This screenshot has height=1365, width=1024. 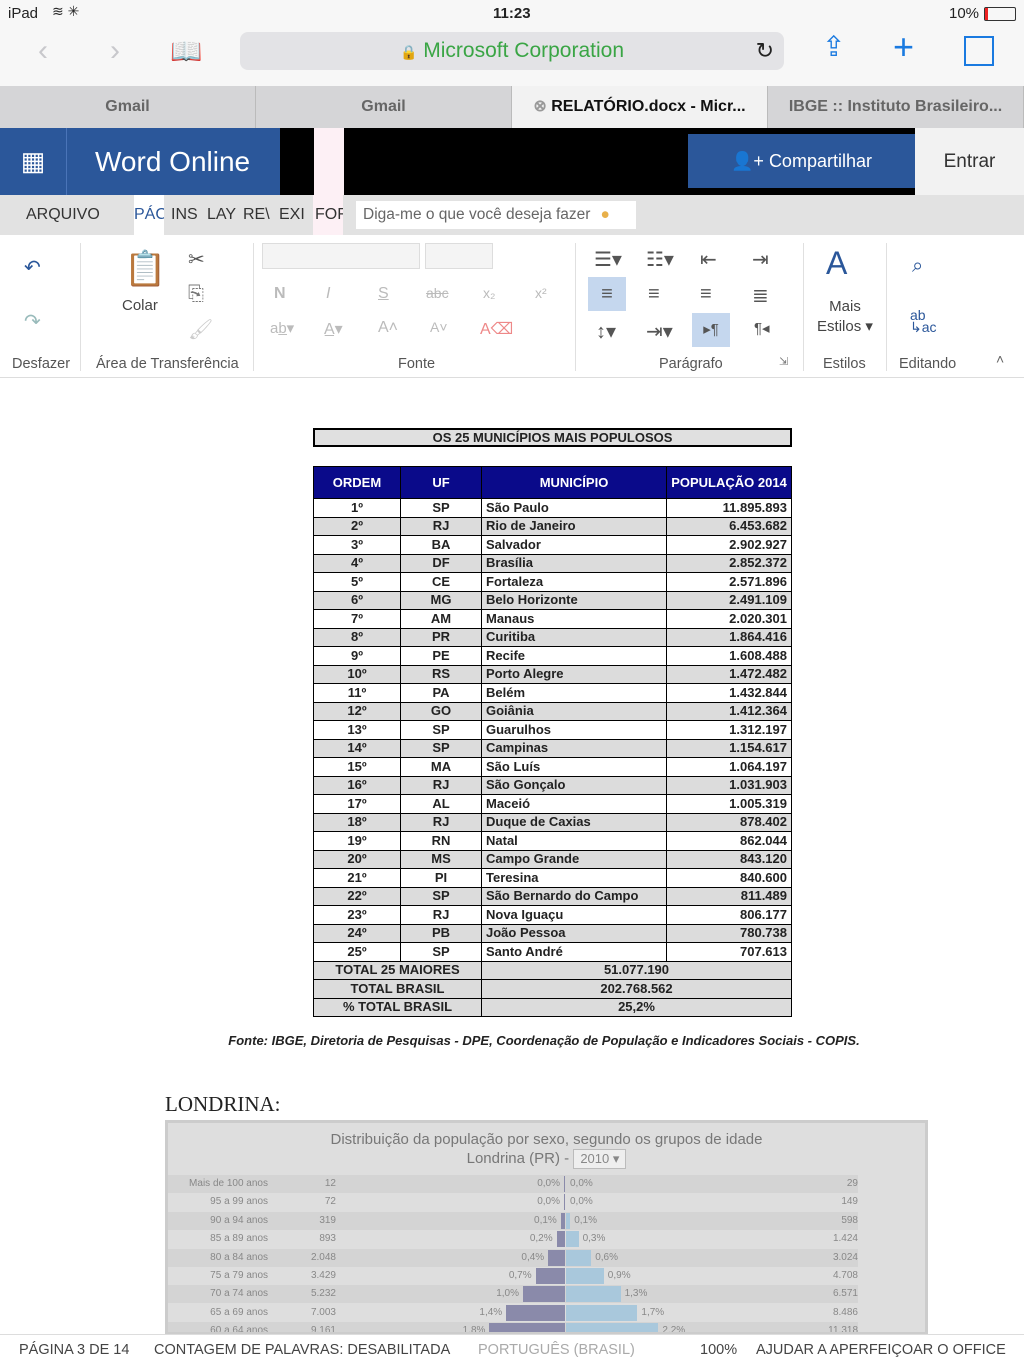 What do you see at coordinates (357, 952) in the screenshot?
I see `cell-ordem: 25º` at bounding box center [357, 952].